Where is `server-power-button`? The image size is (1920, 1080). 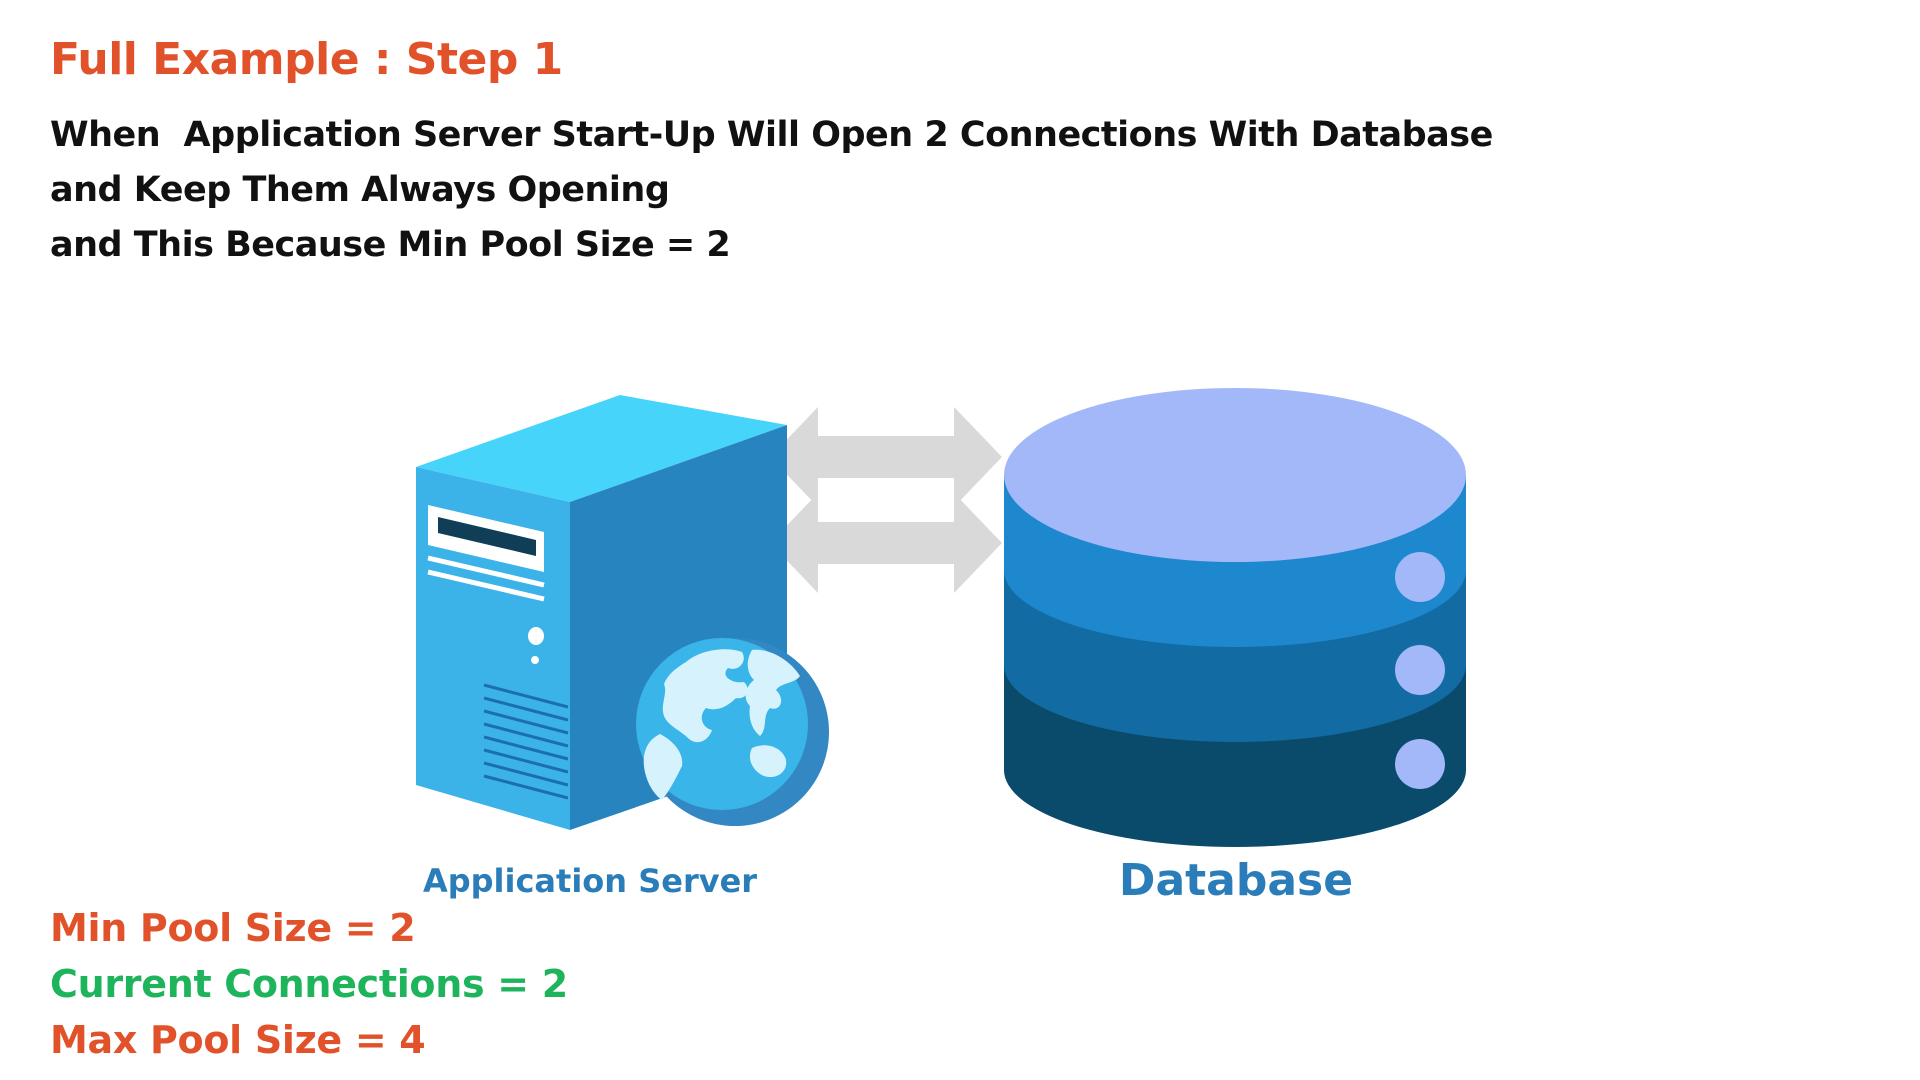 server-power-button is located at coordinates (536, 636).